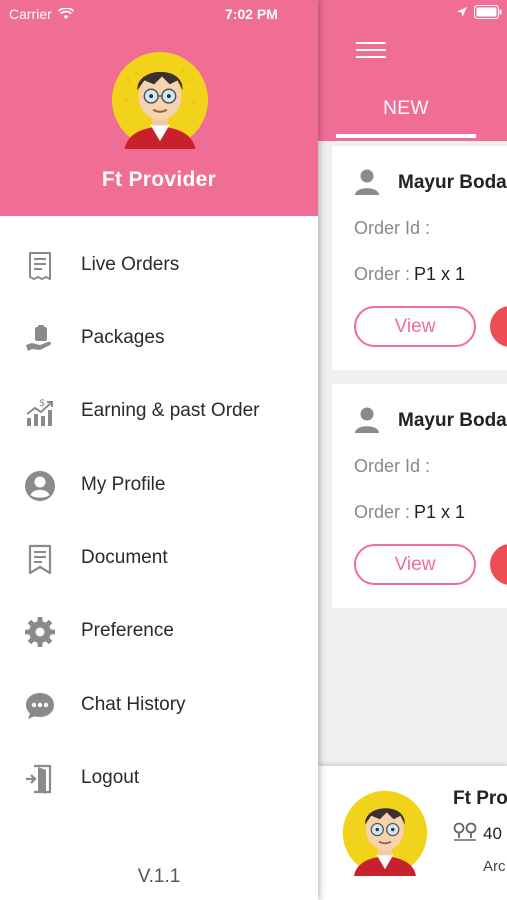 The height and width of the screenshot is (900, 507). I want to click on menu-item-label: Preference, so click(127, 630).